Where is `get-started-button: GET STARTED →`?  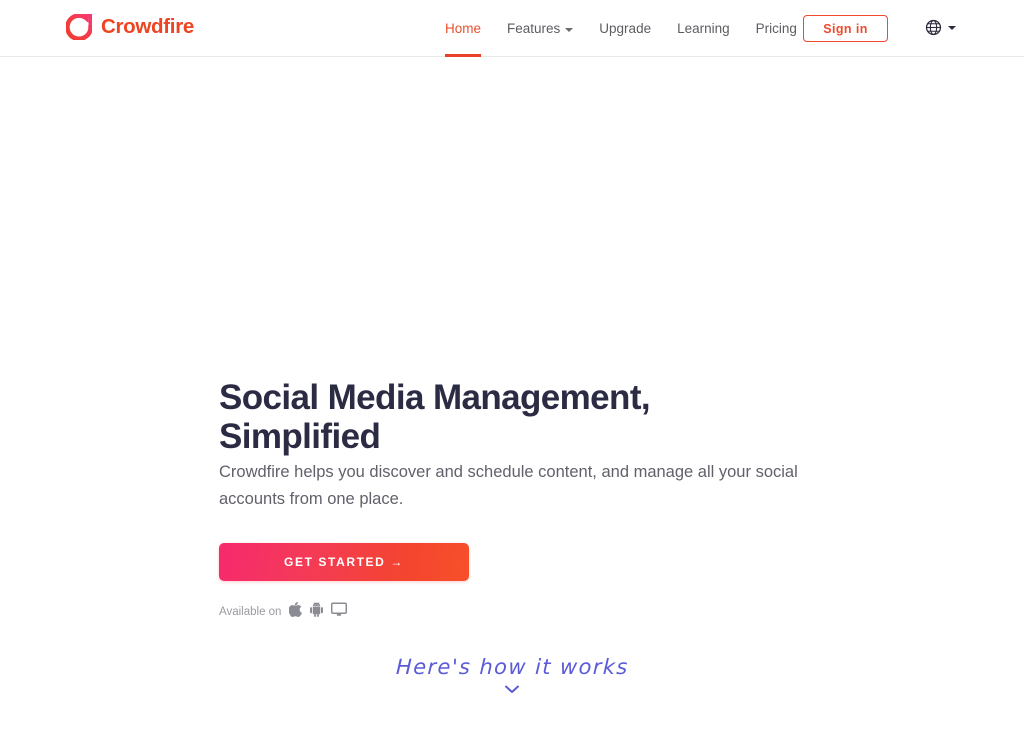
get-started-button: GET STARTED → is located at coordinates (344, 562).